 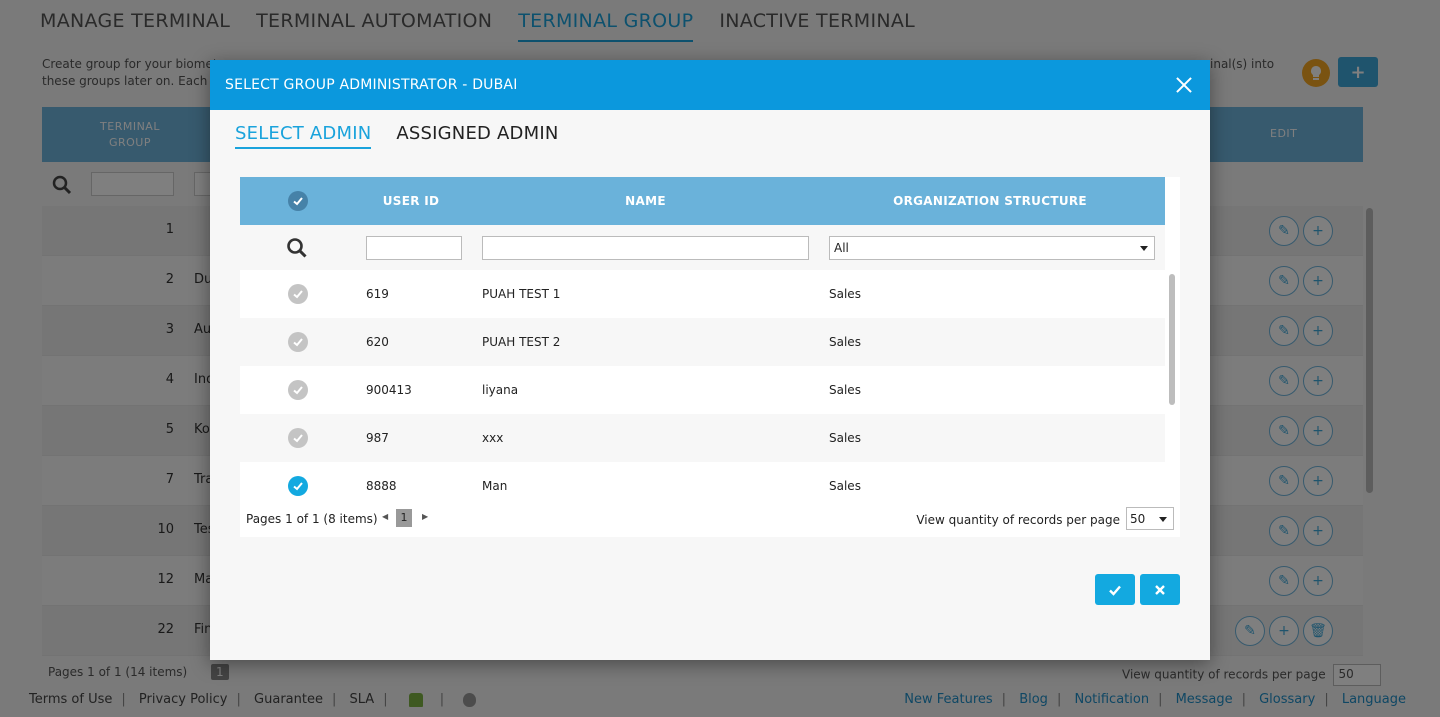 What do you see at coordinates (500, 390) in the screenshot?
I see `cell-name: liyana` at bounding box center [500, 390].